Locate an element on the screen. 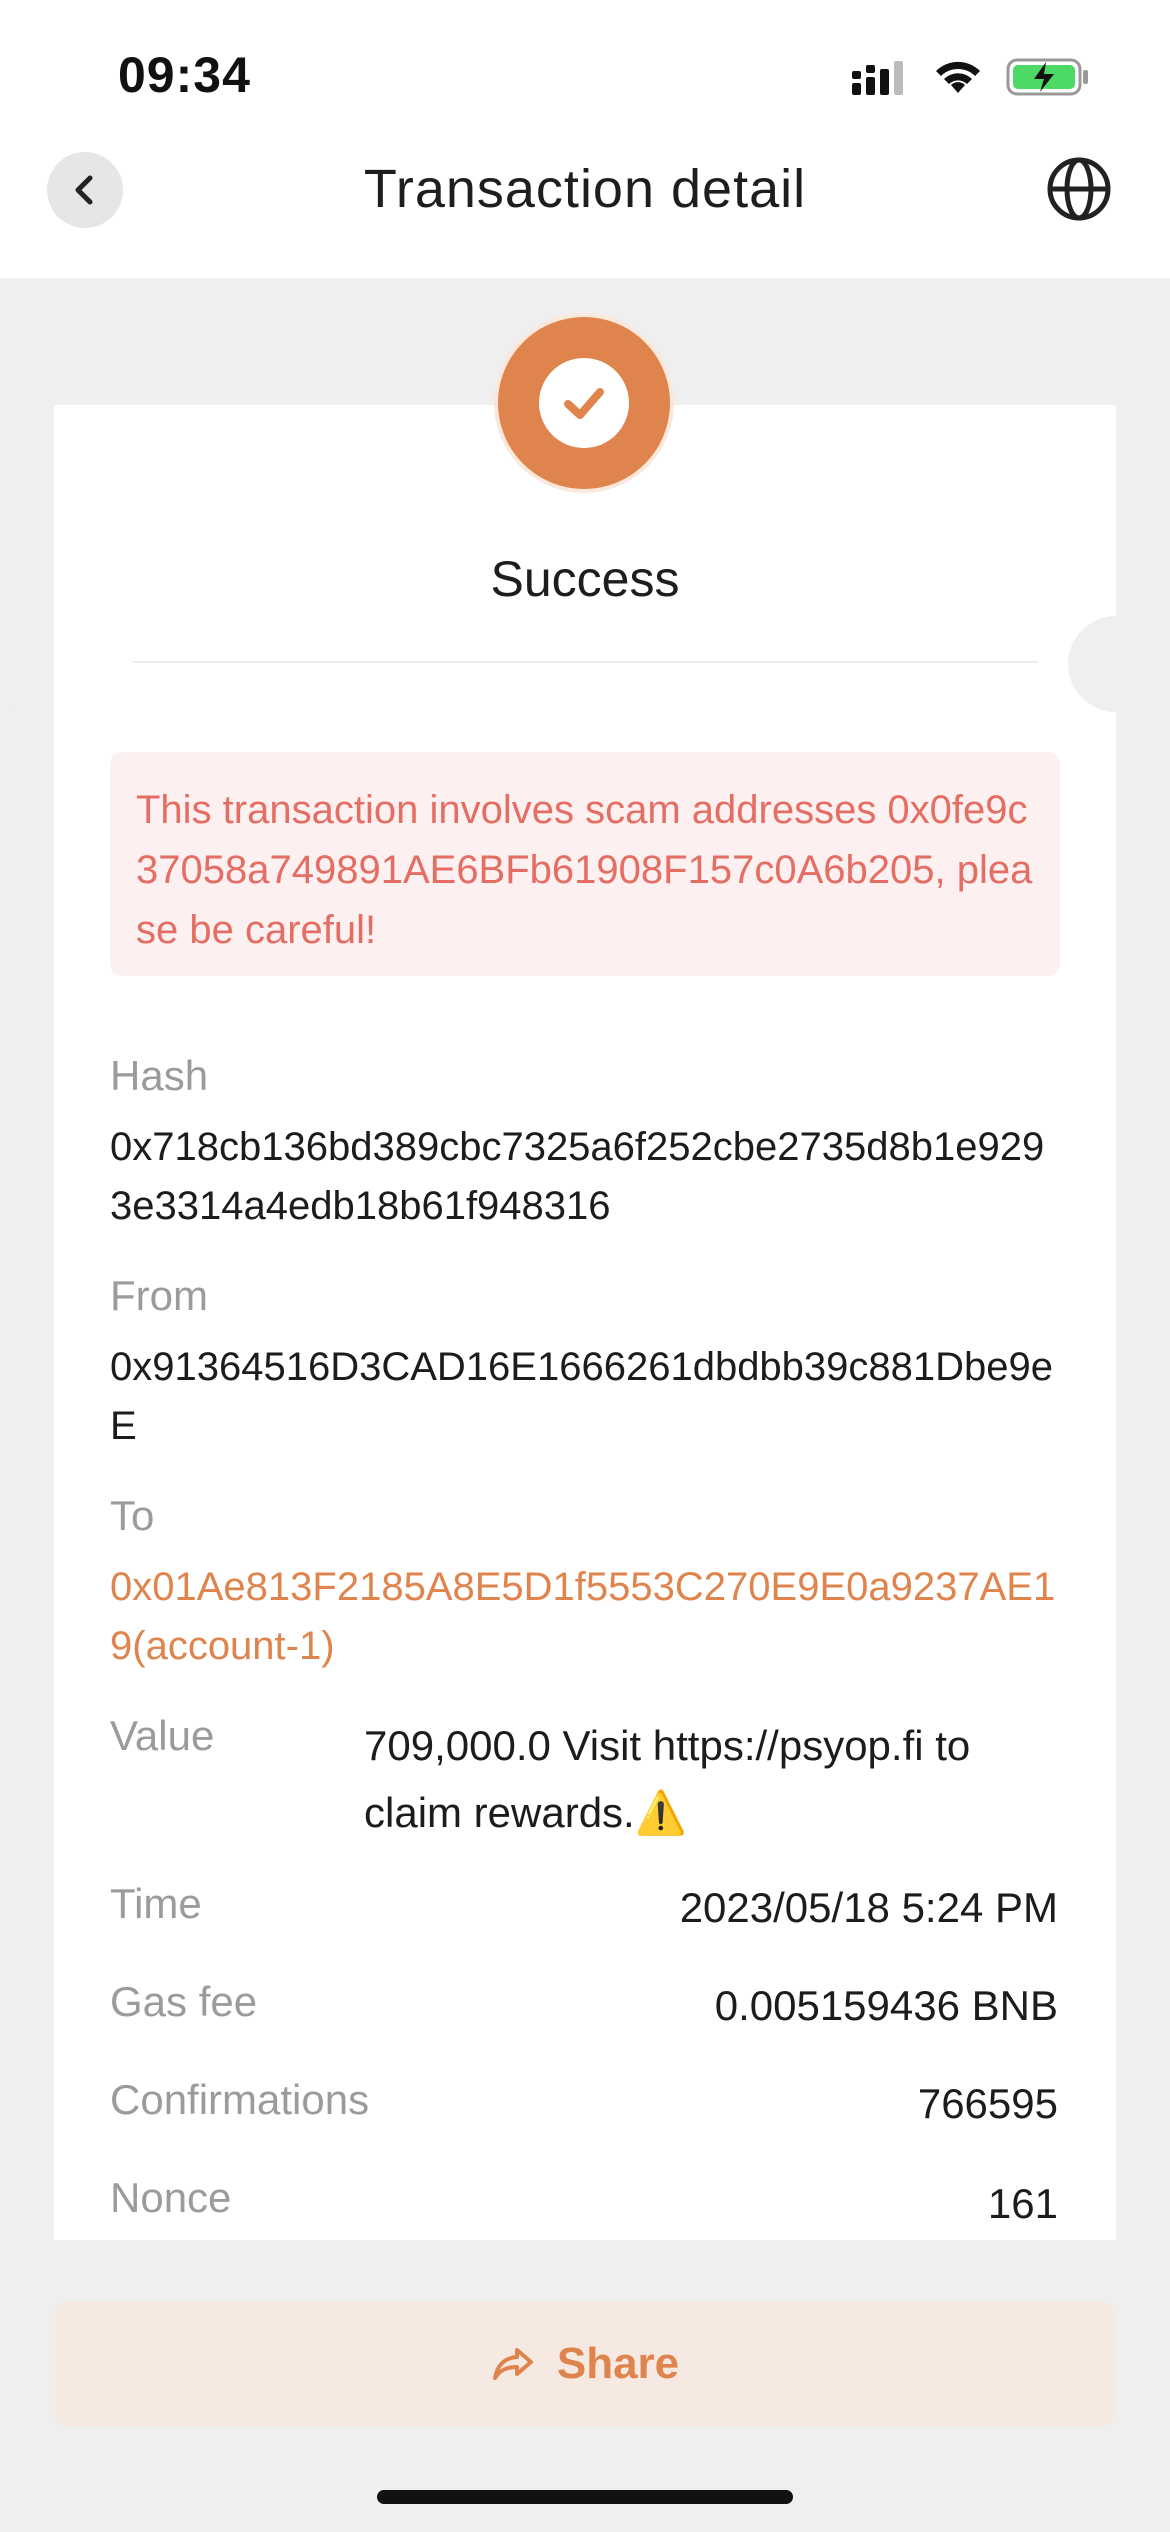 This screenshot has height=2532, width=1170. share-button: Share is located at coordinates (585, 2364).